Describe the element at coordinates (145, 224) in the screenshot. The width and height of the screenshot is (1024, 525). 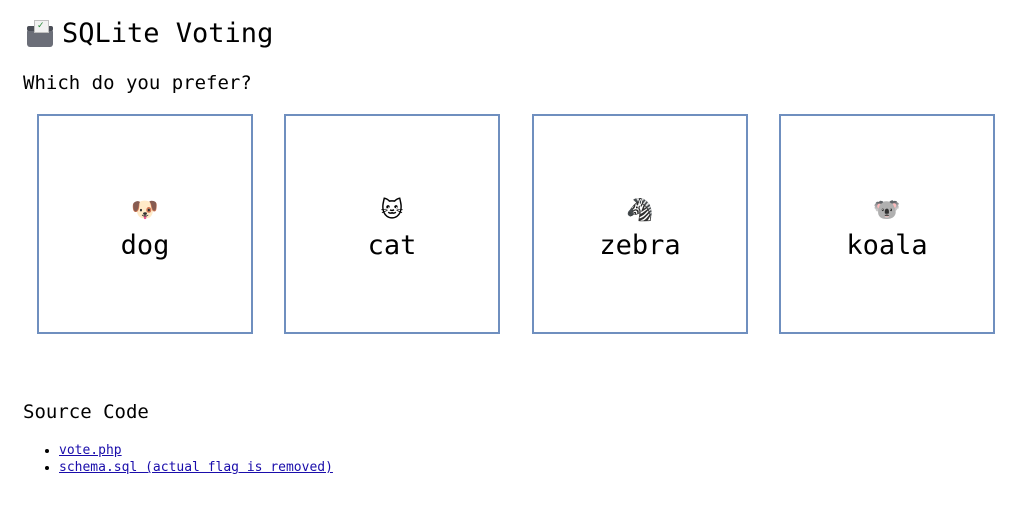
I see `vote-option-dog: 🐶 dog` at that location.